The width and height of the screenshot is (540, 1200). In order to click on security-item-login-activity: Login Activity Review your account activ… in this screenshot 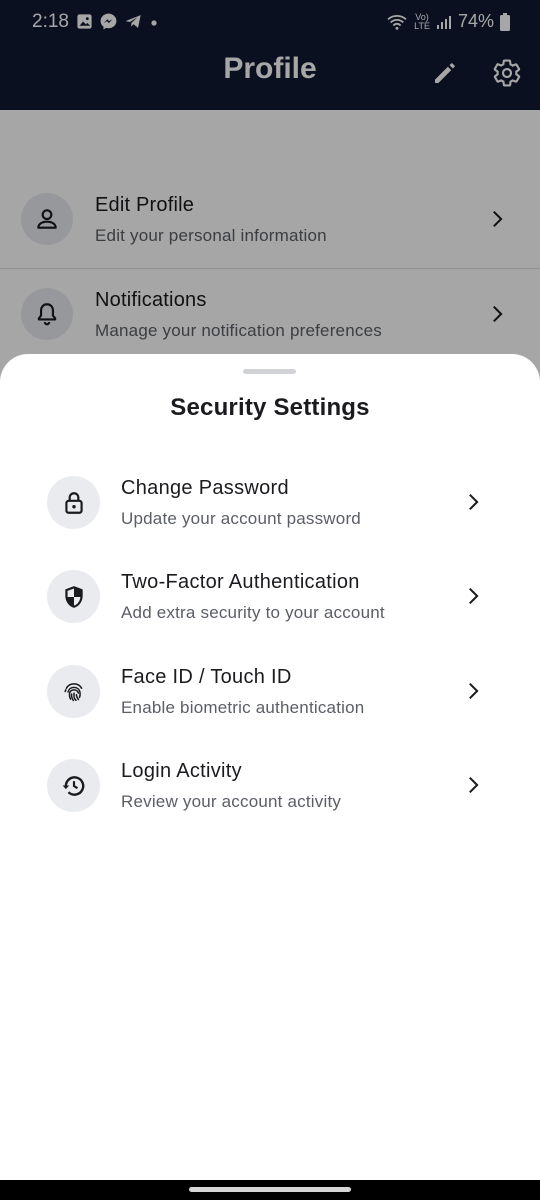, I will do `click(270, 806)`.